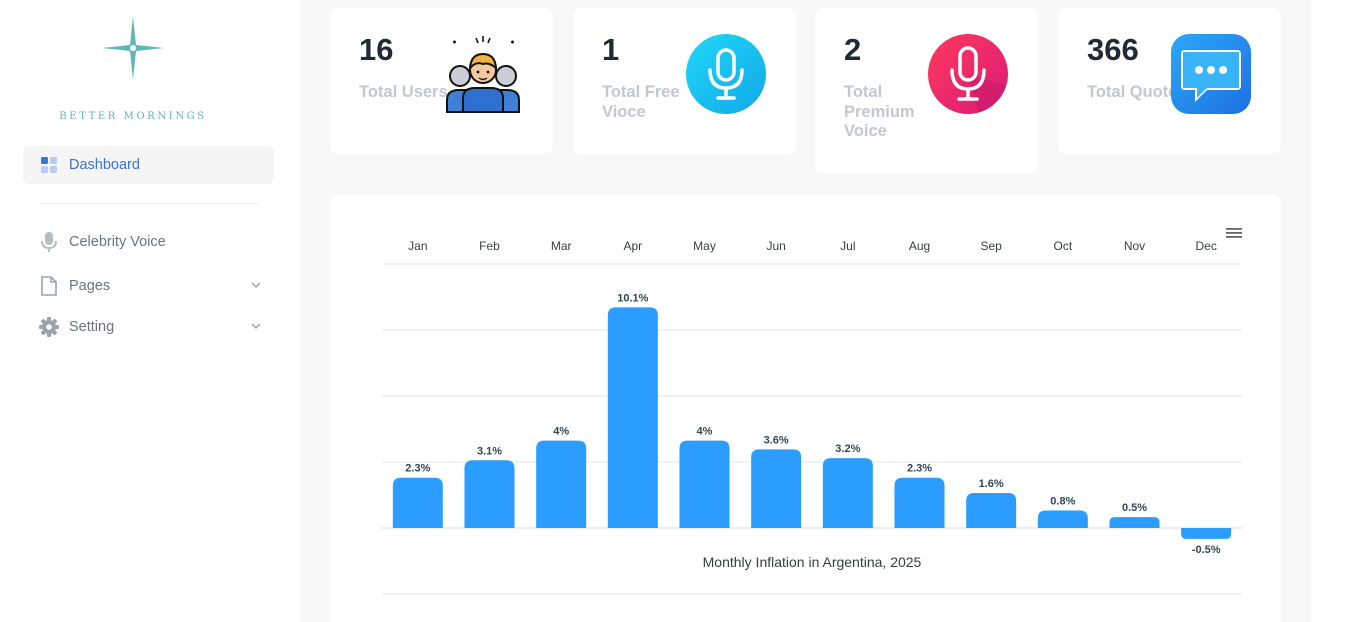 The width and height of the screenshot is (1351, 622). I want to click on x-tick-label: Dec, so click(1205, 246).